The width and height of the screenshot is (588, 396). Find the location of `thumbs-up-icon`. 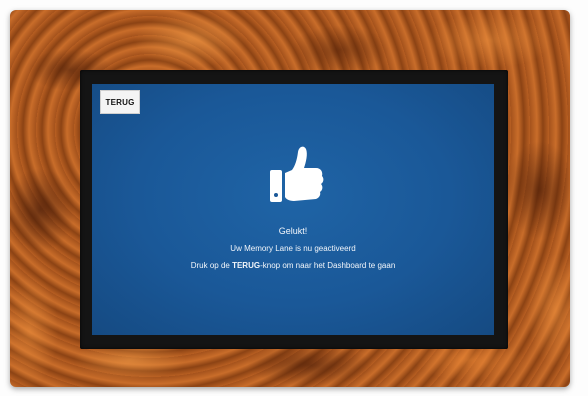

thumbs-up-icon is located at coordinates (293, 175).